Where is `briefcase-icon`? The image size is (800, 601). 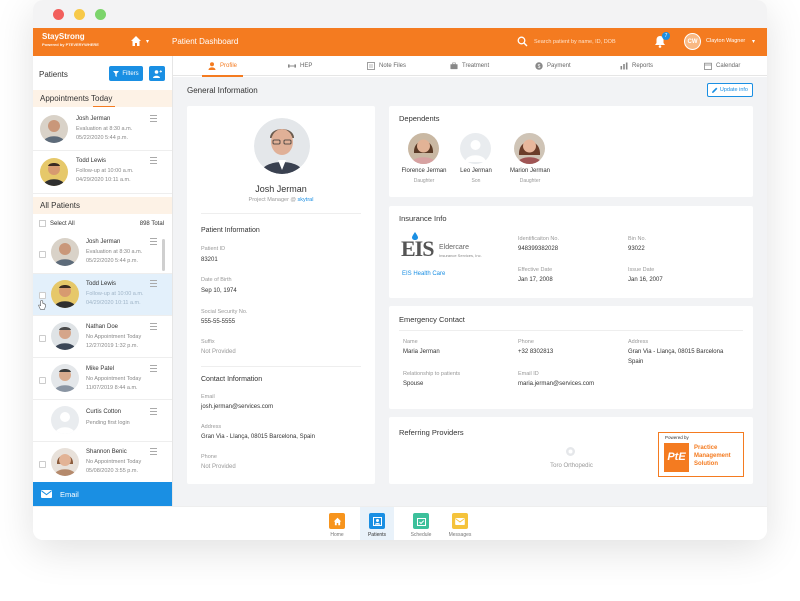 briefcase-icon is located at coordinates (454, 66).